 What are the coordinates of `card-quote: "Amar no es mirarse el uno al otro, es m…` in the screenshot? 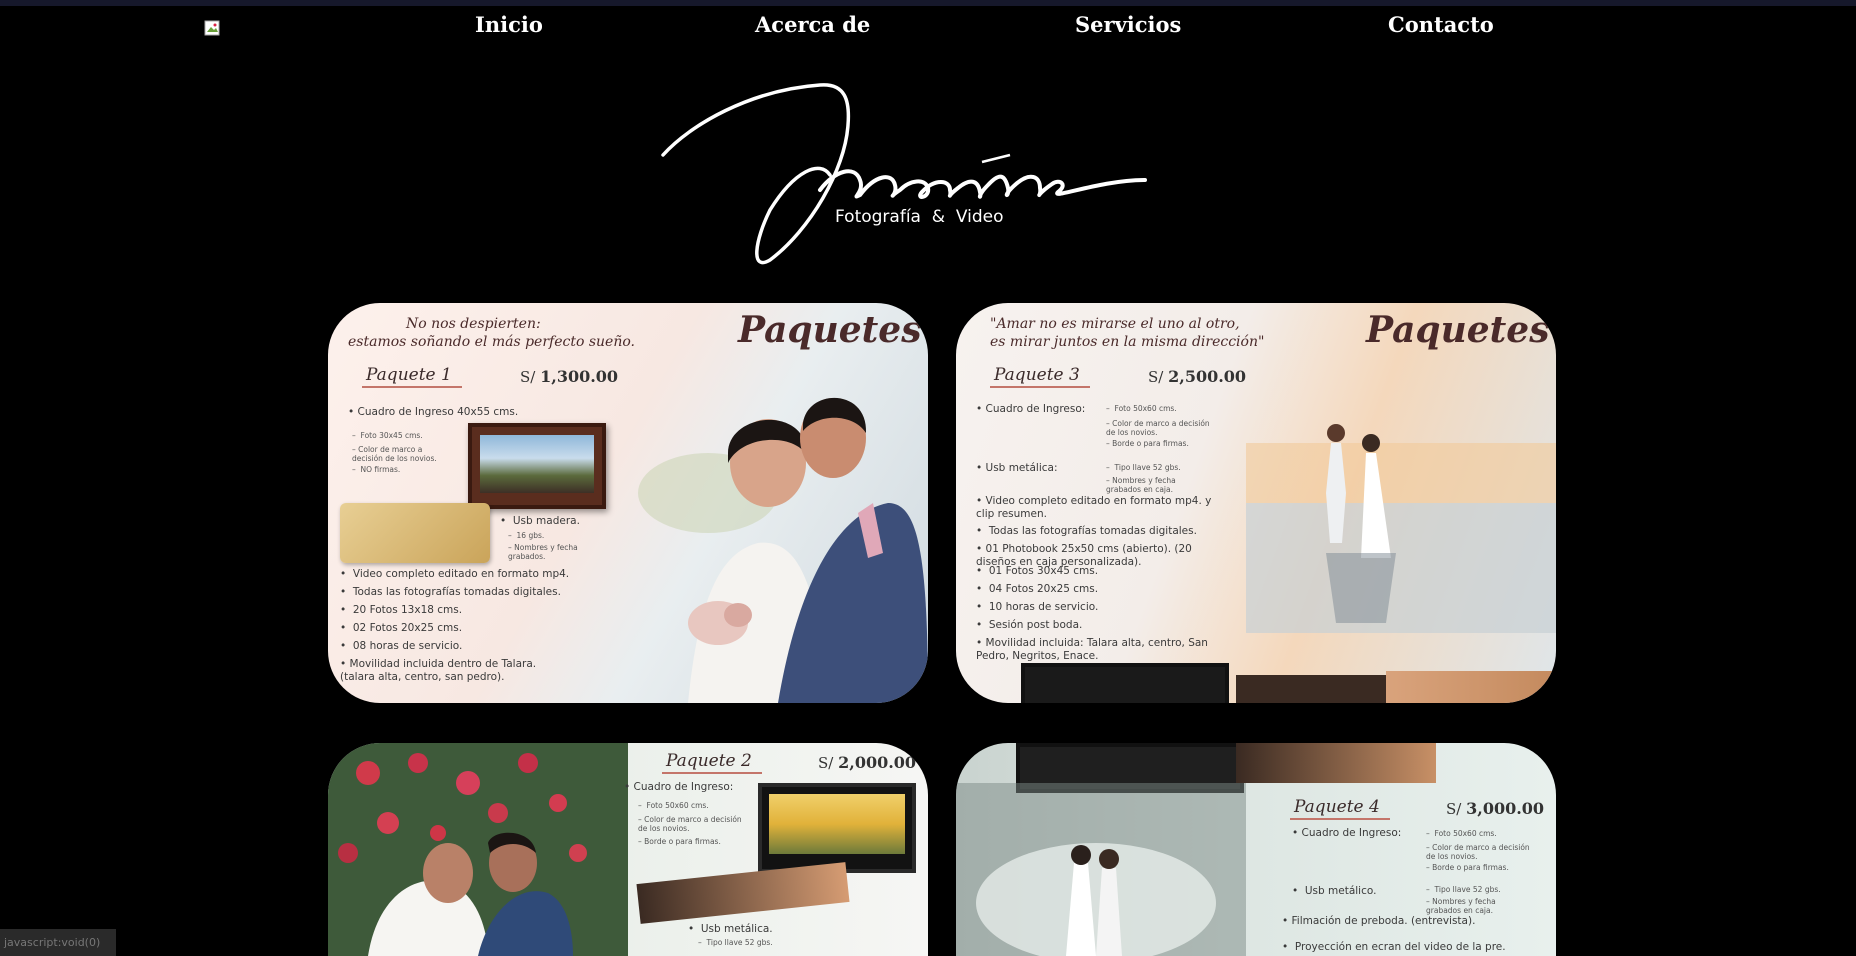 It's located at (1127, 333).